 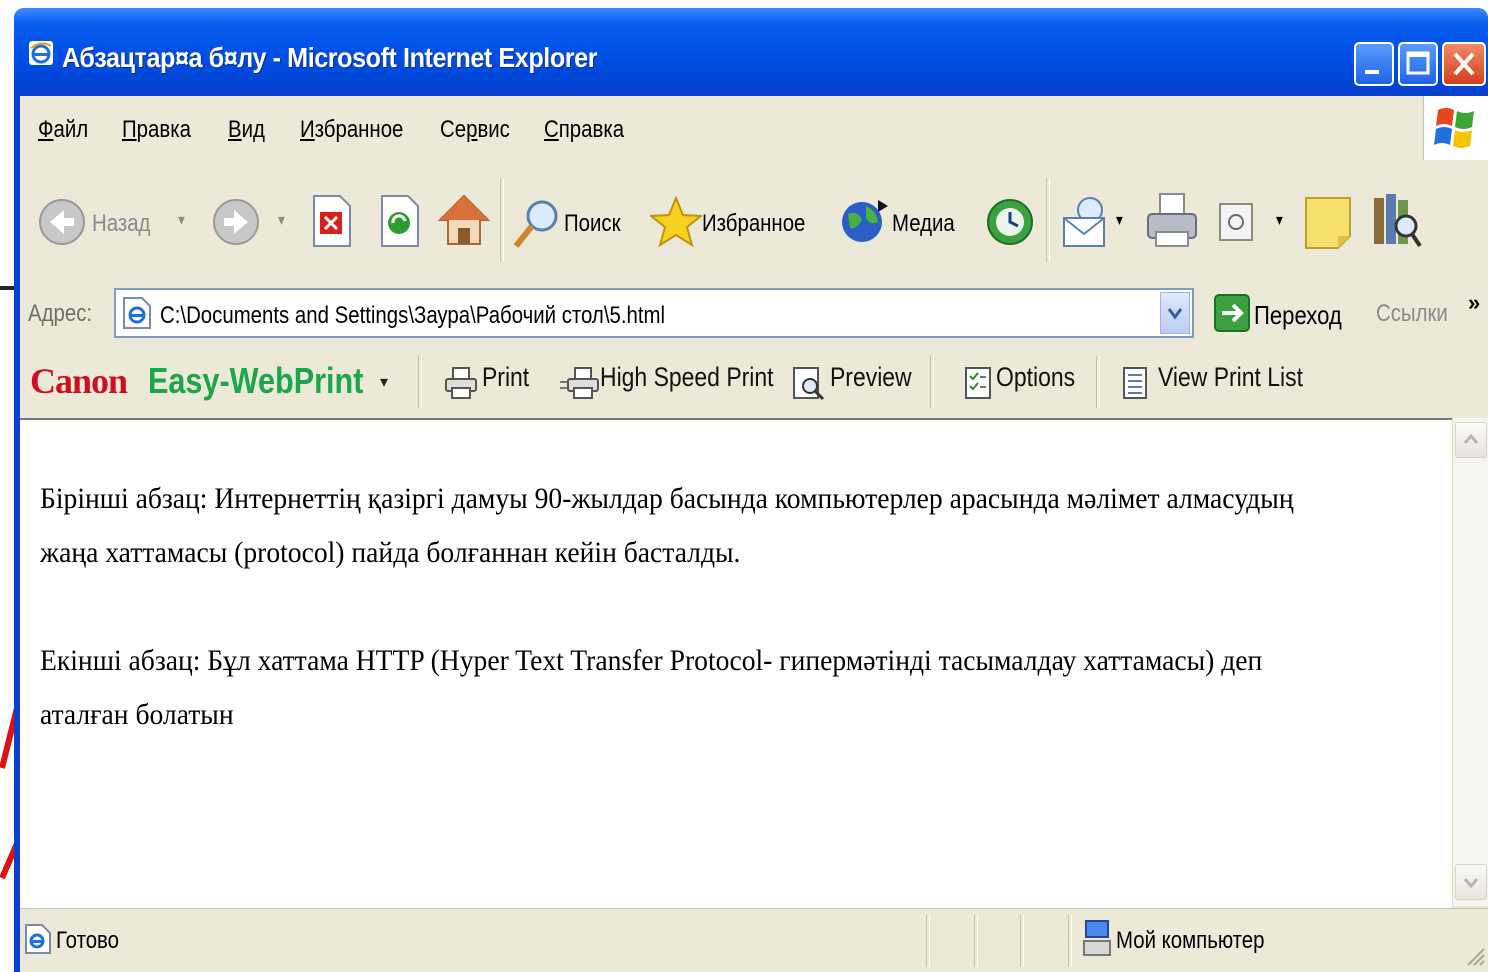 I want to click on address-dropdown-button, so click(x=1175, y=313).